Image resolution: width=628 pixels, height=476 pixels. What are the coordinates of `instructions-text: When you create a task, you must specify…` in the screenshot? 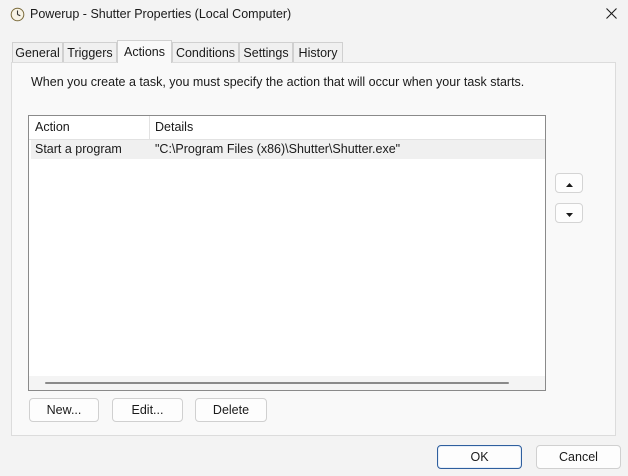 It's located at (278, 82).